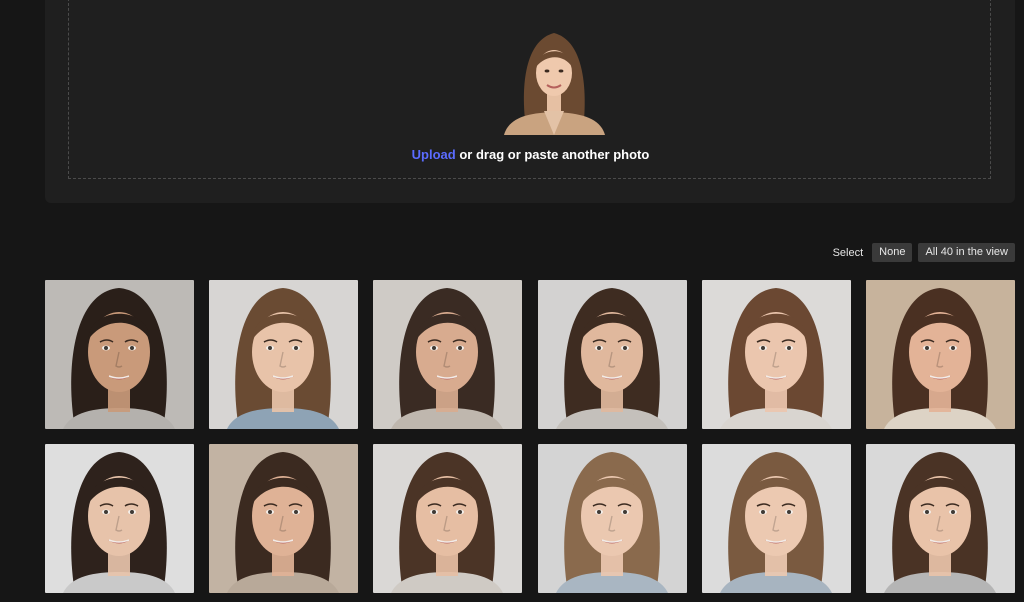  What do you see at coordinates (966, 252) in the screenshot?
I see `select-all-button: All 40 in the view` at bounding box center [966, 252].